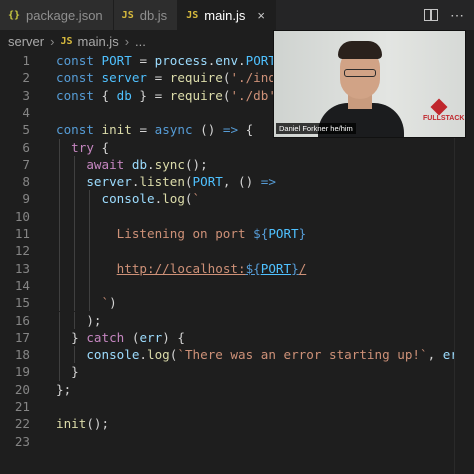 The height and width of the screenshot is (474, 474). What do you see at coordinates (22, 320) in the screenshot?
I see `line-number: 16` at bounding box center [22, 320].